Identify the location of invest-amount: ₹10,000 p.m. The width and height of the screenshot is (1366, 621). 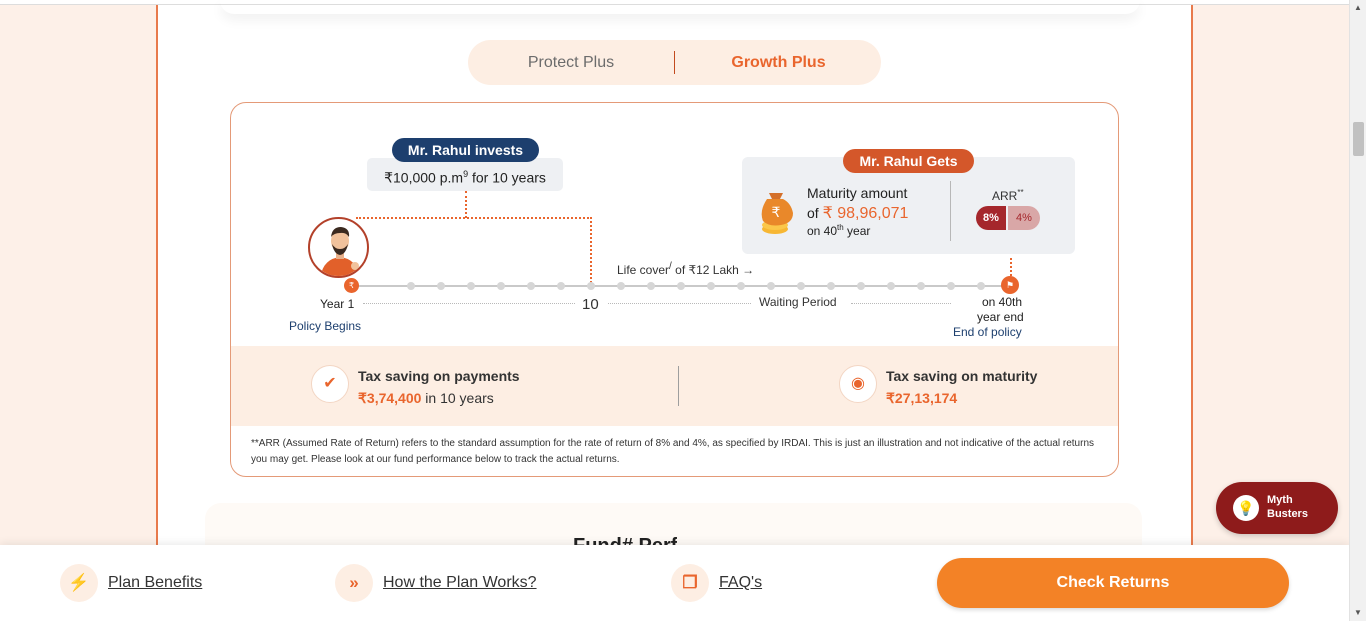
(424, 177).